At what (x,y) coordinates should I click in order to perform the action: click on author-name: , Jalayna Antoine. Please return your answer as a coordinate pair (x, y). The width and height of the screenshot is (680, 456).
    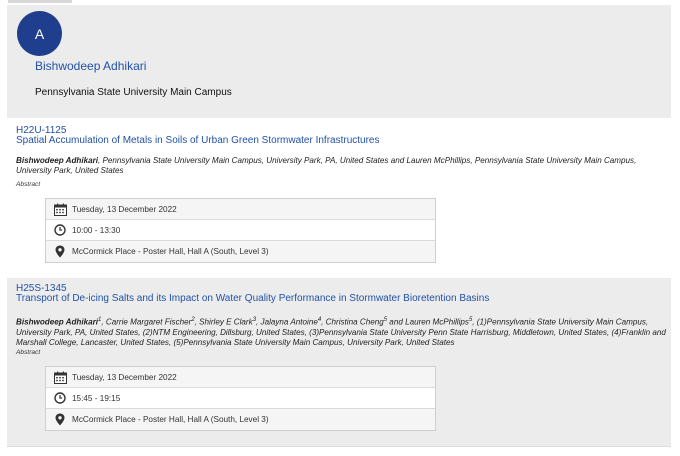
    Looking at the image, I should click on (287, 322).